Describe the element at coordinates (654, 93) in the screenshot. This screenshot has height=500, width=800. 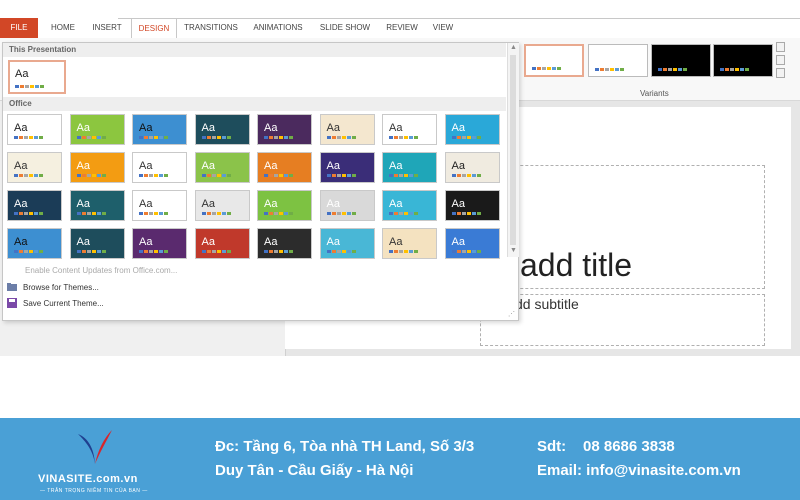
I see `variants-group-label: Variants` at that location.